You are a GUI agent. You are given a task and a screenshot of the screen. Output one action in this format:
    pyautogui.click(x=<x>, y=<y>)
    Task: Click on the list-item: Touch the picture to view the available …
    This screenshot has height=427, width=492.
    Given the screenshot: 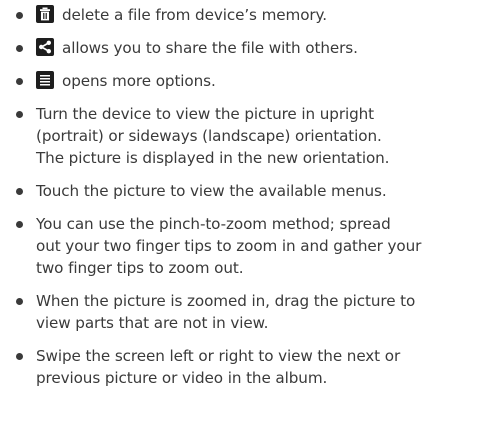 What is the action you would take?
    pyautogui.click(x=252, y=191)
    